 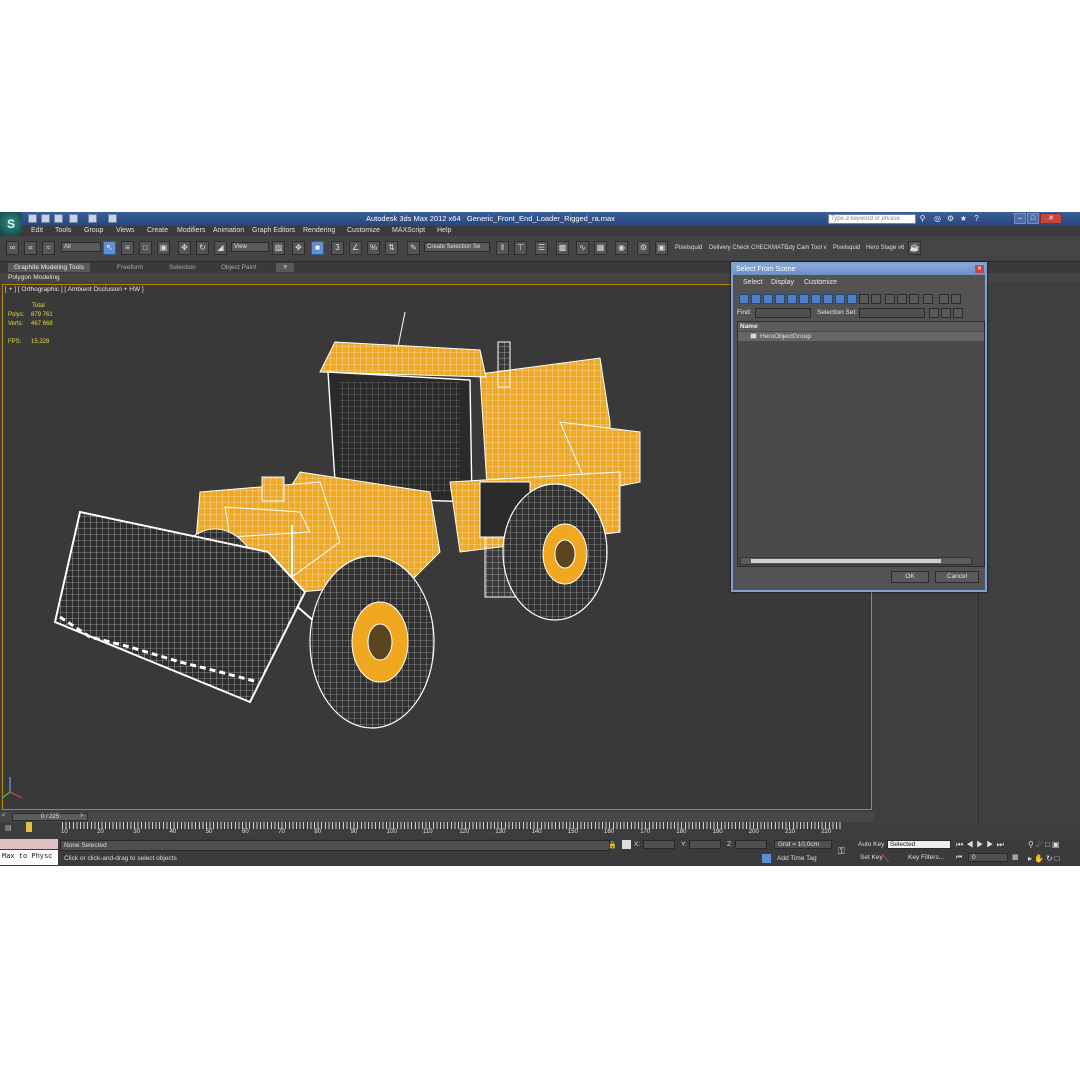 What do you see at coordinates (797, 858) in the screenshot?
I see `add-time-tag: Add Time Tag` at bounding box center [797, 858].